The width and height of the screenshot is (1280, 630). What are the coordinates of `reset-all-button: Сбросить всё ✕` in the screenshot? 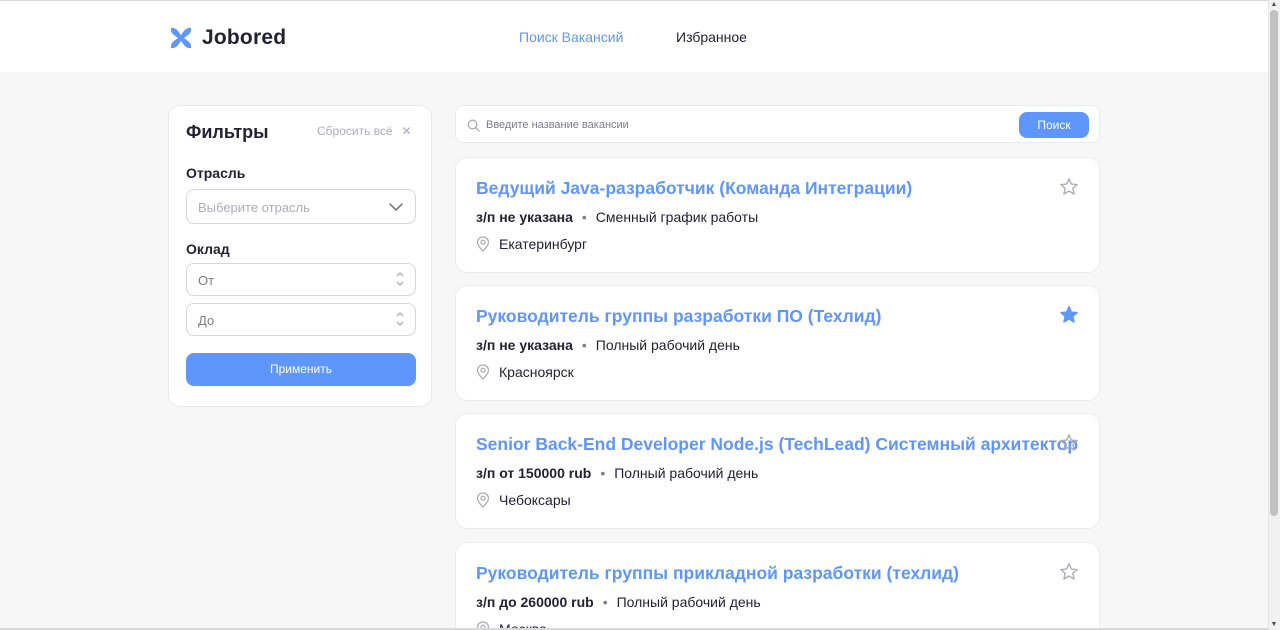 It's located at (364, 131).